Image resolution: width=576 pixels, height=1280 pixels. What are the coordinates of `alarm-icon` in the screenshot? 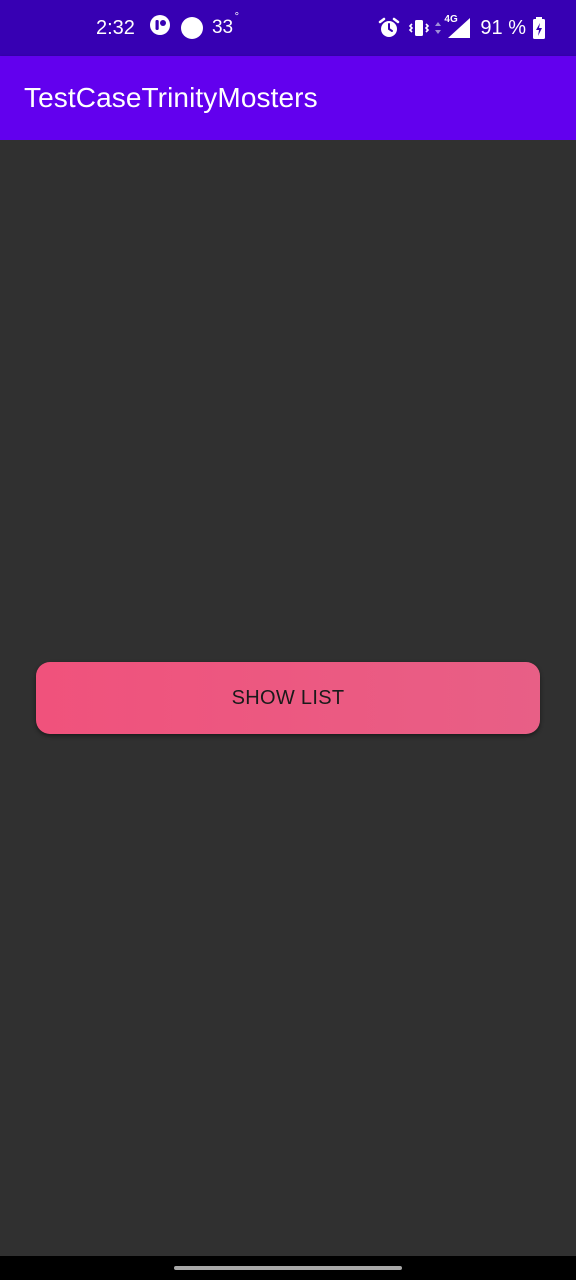 It's located at (389, 28).